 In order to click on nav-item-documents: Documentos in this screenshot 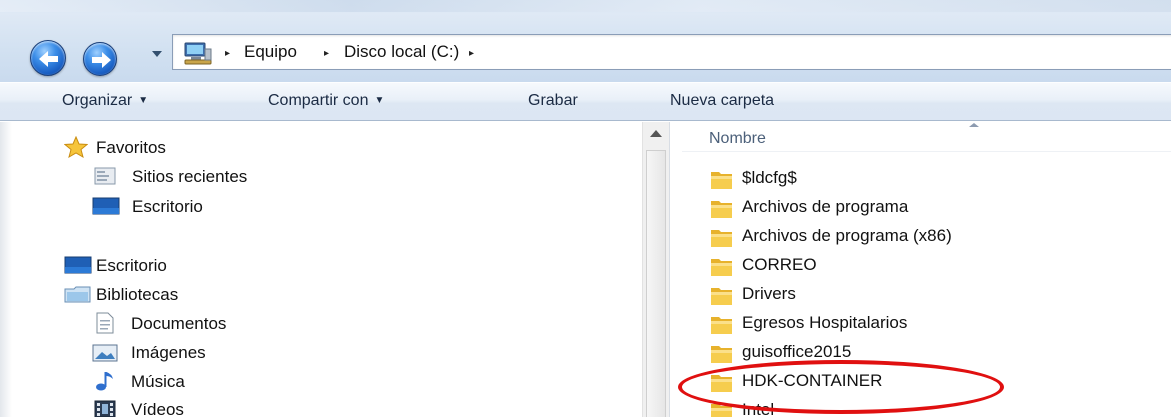, I will do `click(178, 324)`.